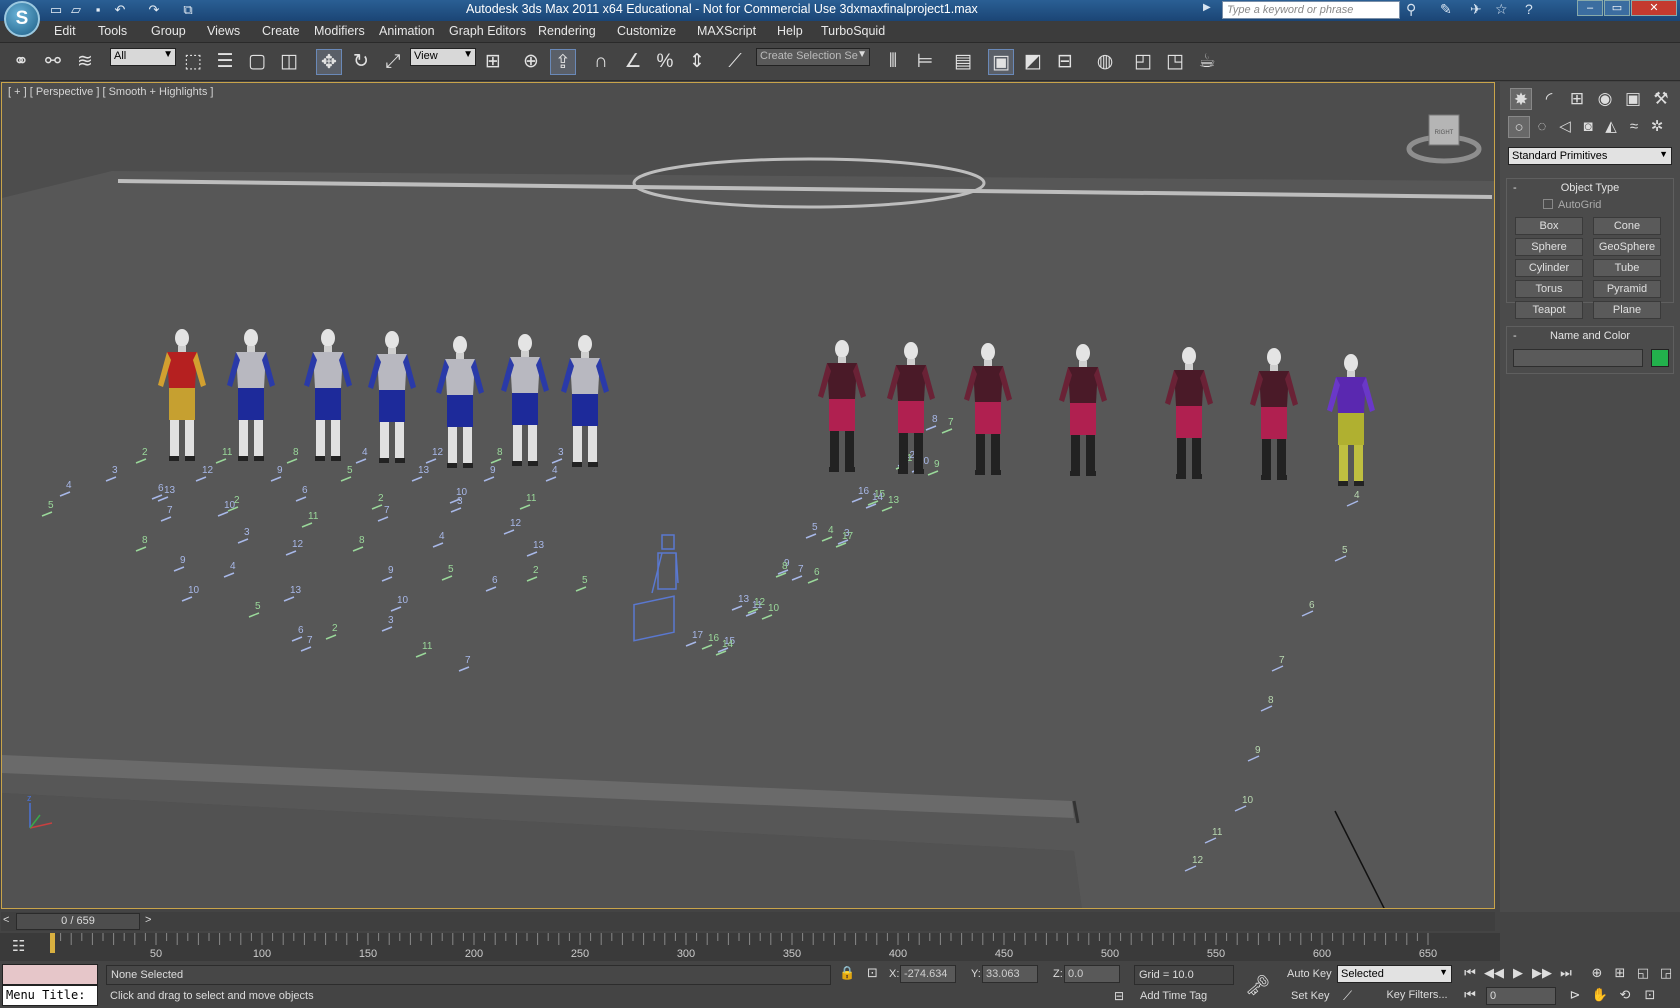 Image resolution: width=1680 pixels, height=1008 pixels. I want to click on schematic-view-icon: ⊟, so click(1065, 62).